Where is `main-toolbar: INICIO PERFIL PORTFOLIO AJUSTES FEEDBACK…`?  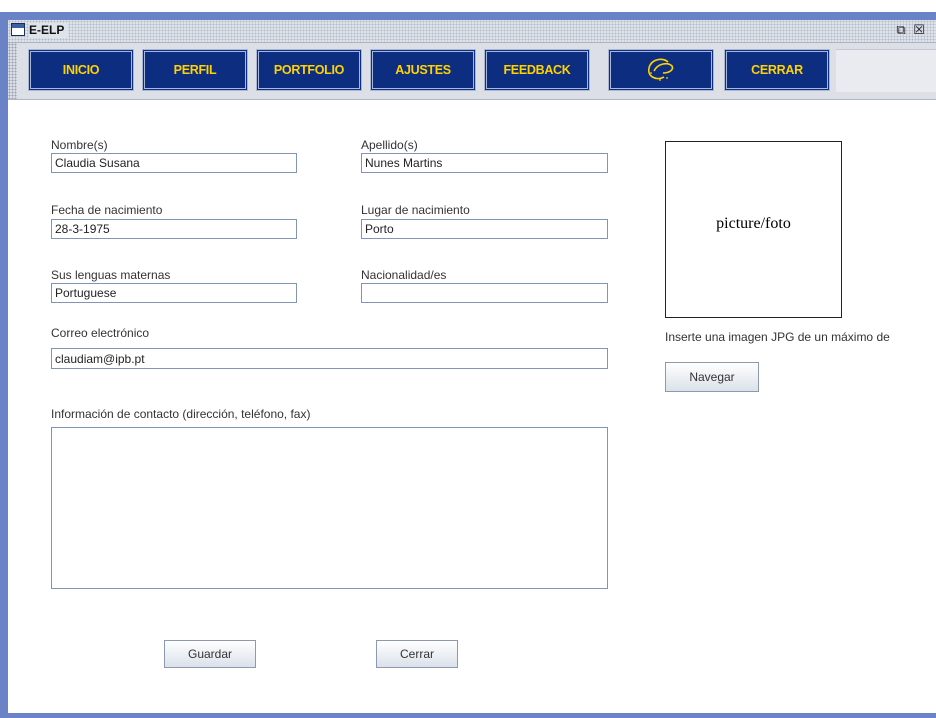
main-toolbar: INICIO PERFIL PORTFOLIO AJUSTES FEEDBACK… is located at coordinates (472, 71).